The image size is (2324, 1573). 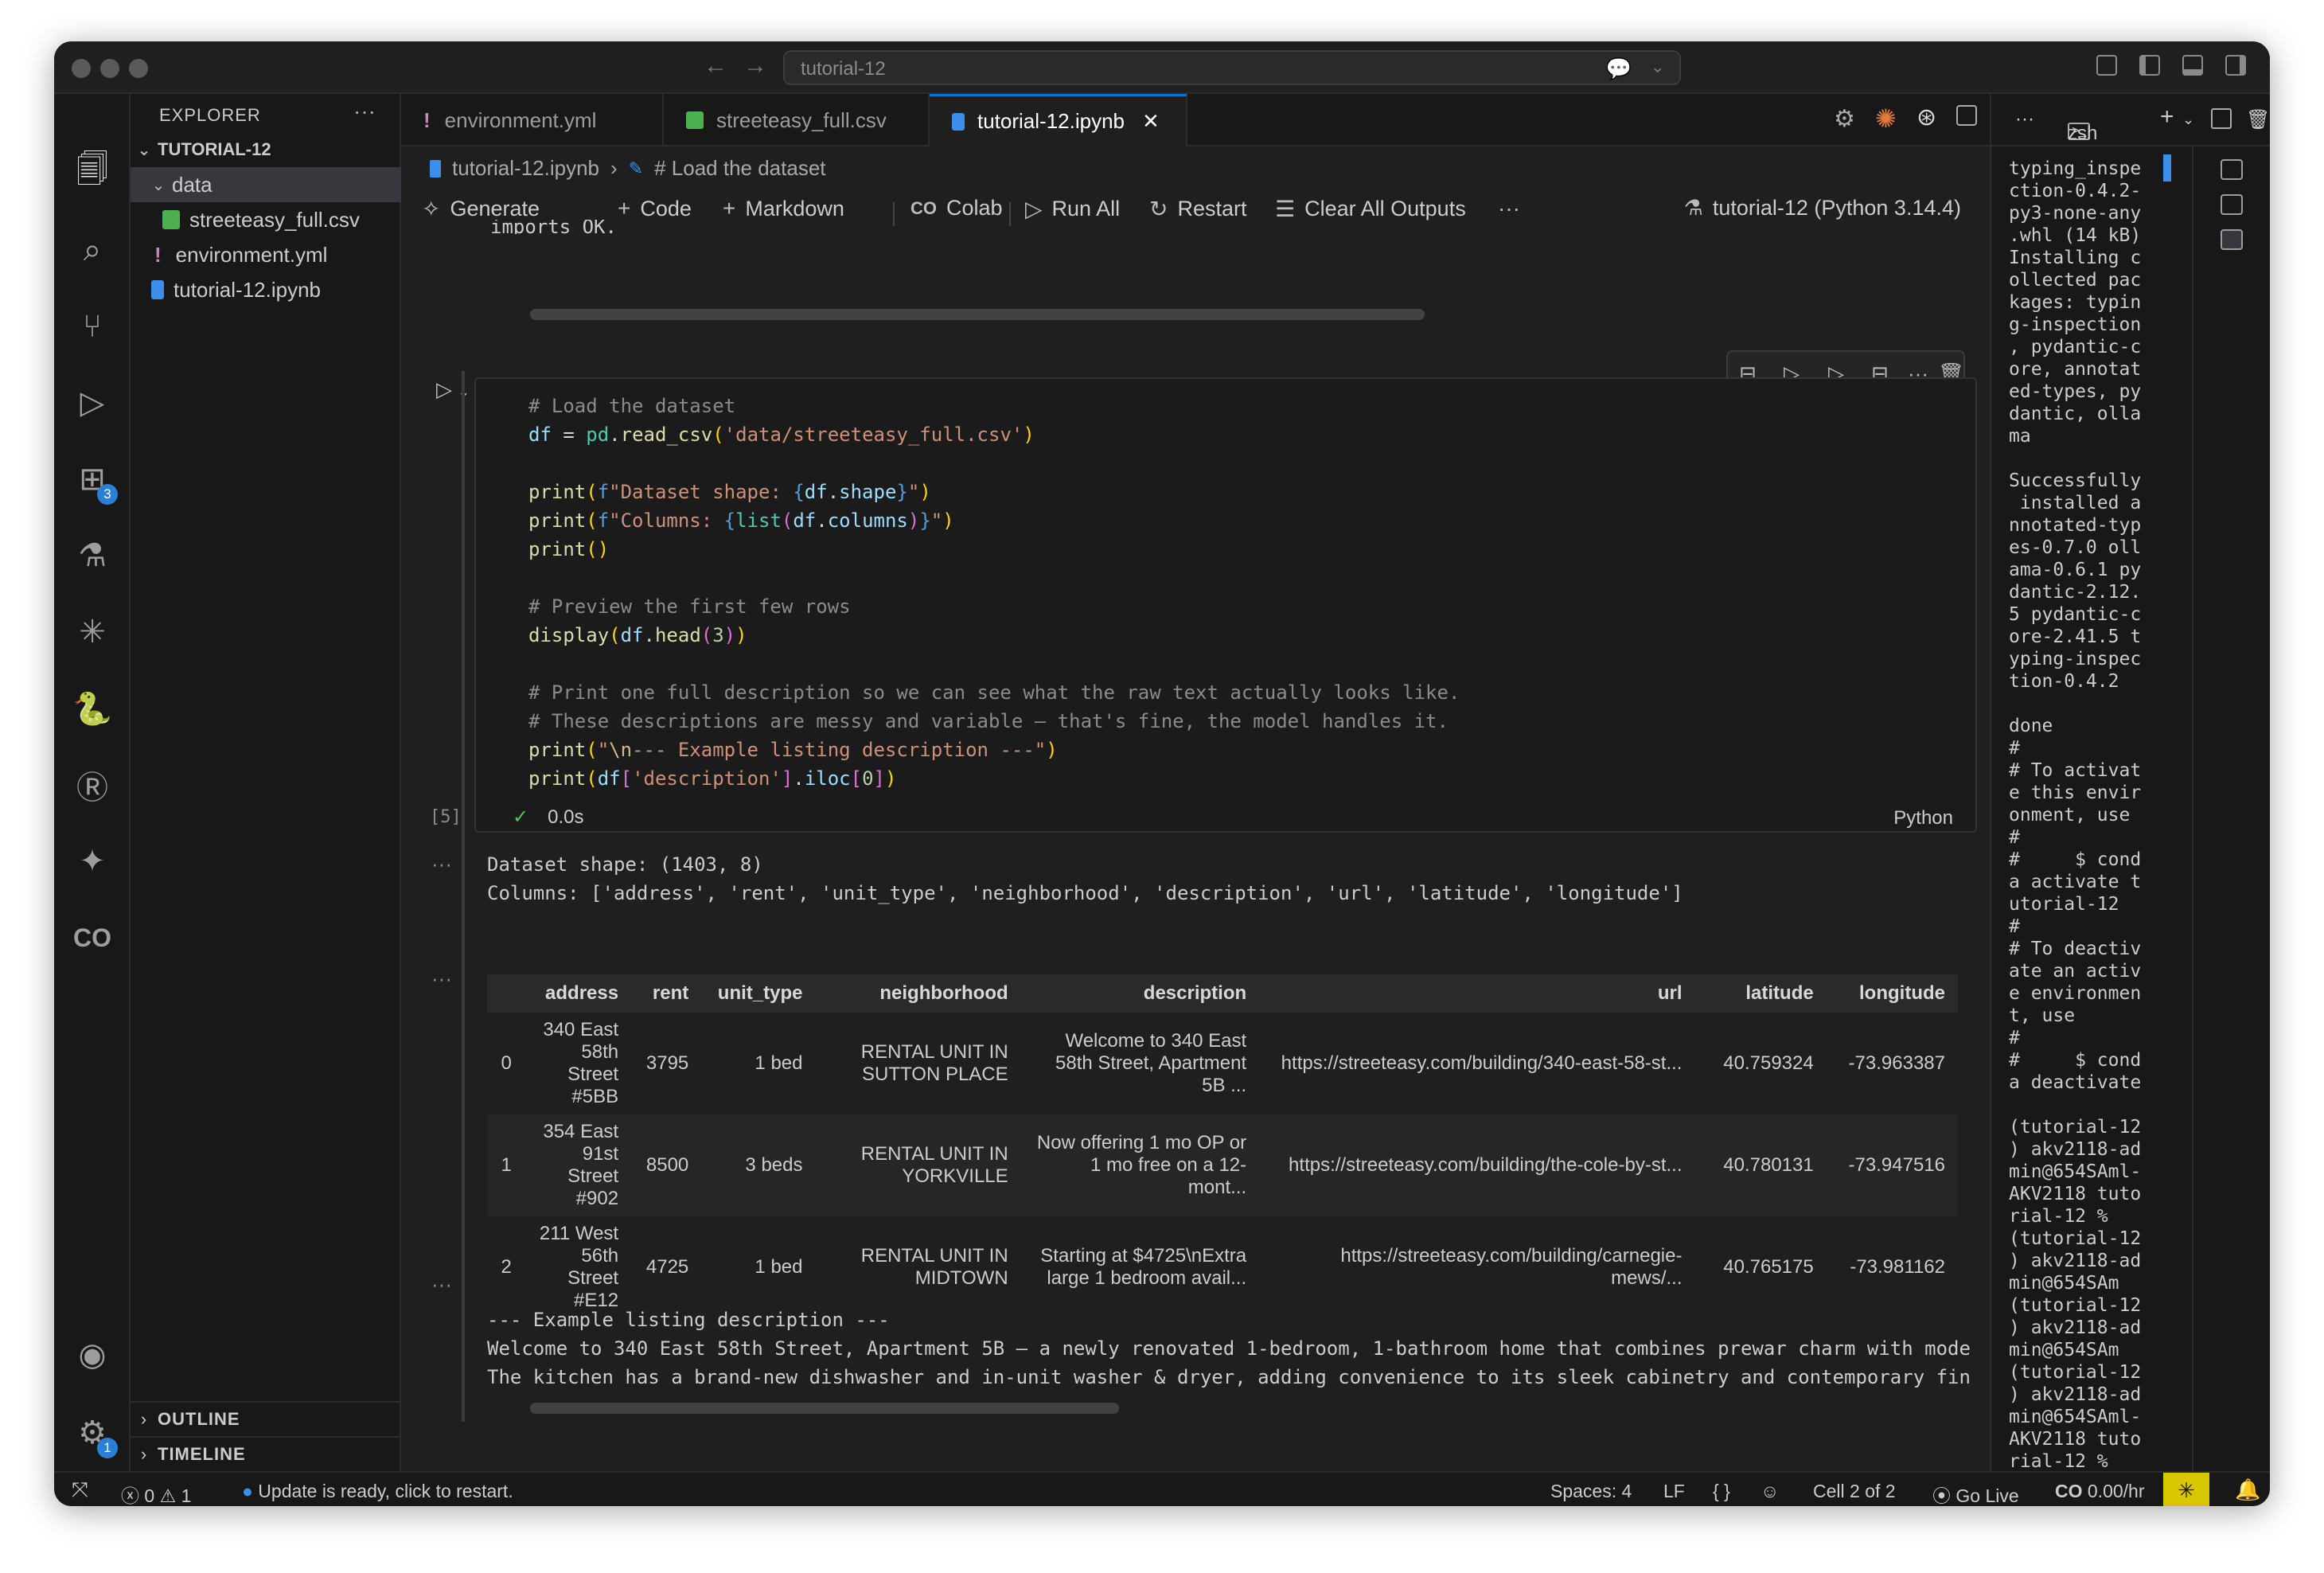 I want to click on tab-label: streeteasy_full.csv, so click(x=801, y=119).